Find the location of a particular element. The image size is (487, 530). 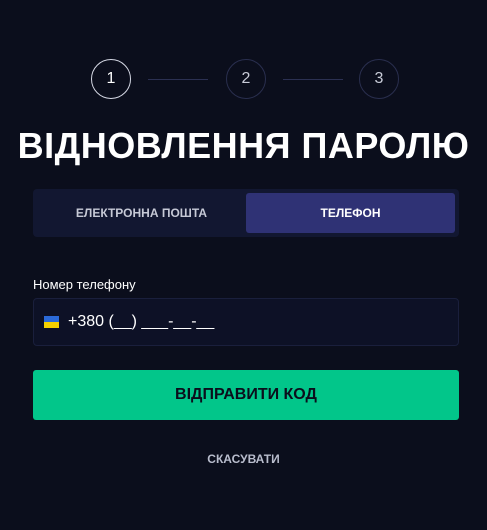

phone-input is located at coordinates (248, 322).